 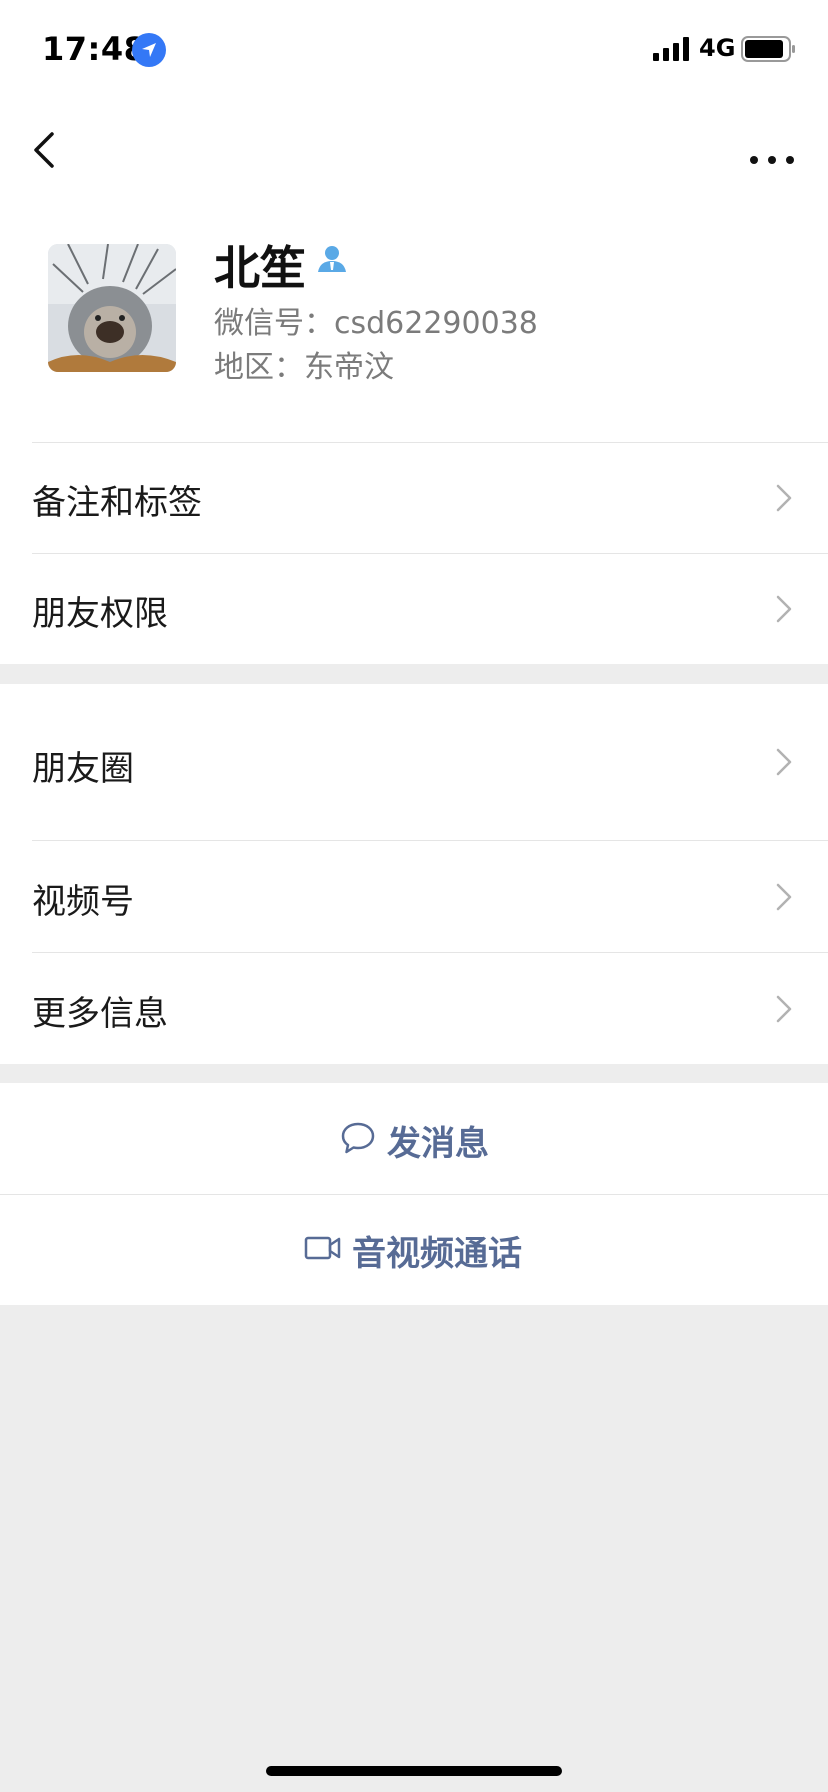 I want to click on channels-row: 视频号, so click(x=414, y=896).